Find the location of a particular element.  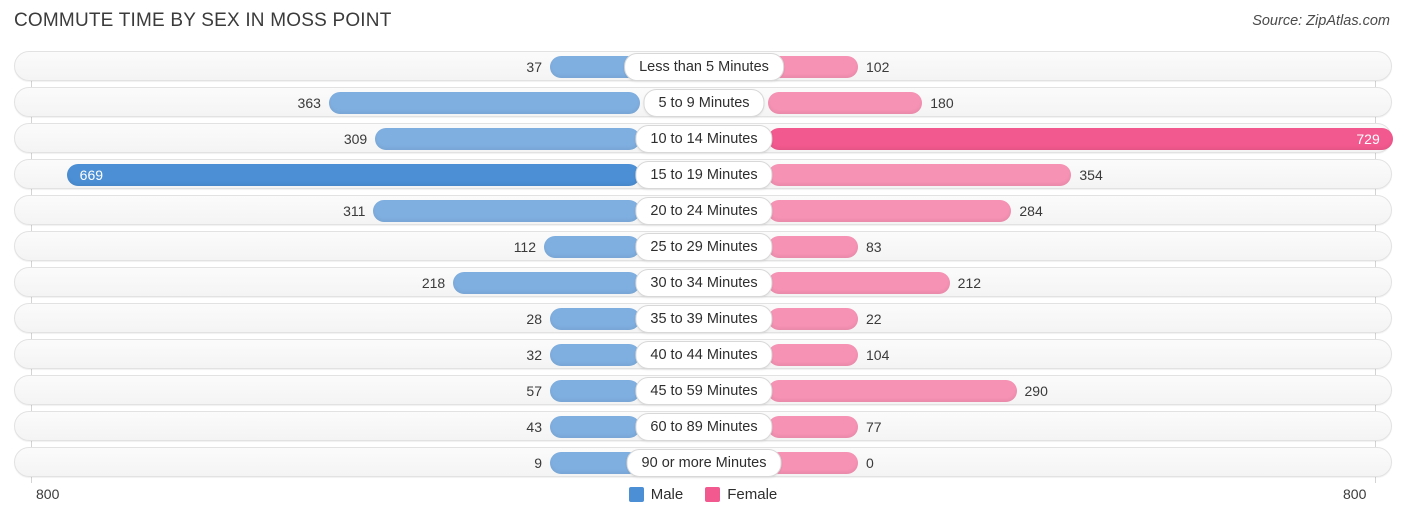

category-label: 90 or more Minutes is located at coordinates (704, 463).